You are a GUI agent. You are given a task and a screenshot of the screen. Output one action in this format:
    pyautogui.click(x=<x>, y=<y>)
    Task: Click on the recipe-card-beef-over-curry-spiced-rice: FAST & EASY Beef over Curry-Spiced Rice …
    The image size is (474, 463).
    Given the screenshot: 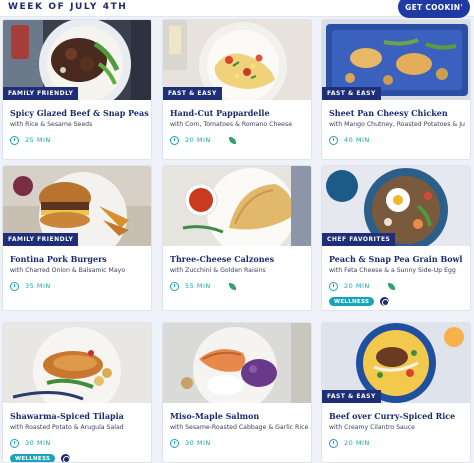 What is the action you would take?
    pyautogui.click(x=396, y=392)
    